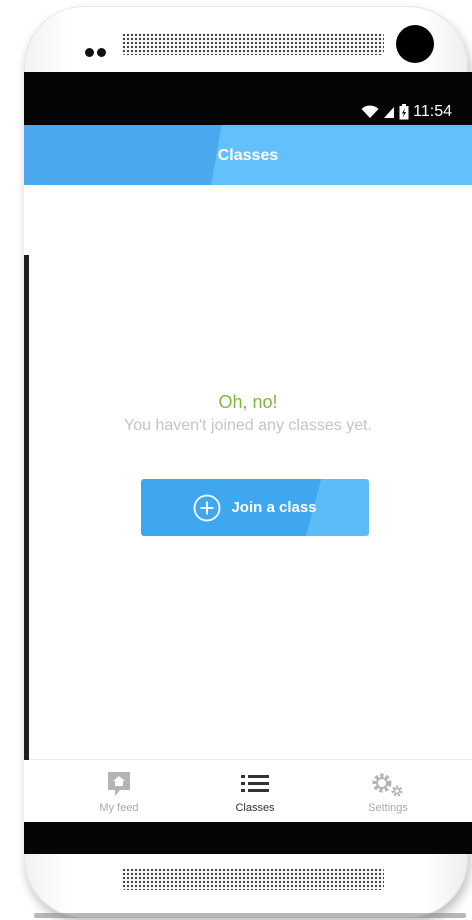  Describe the element at coordinates (97, 53) in the screenshot. I see `front-sensors` at that location.